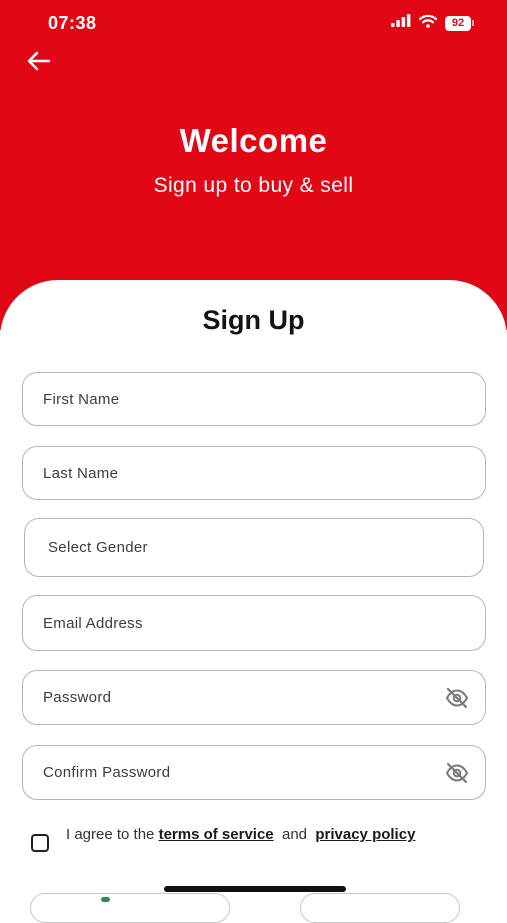  I want to click on first-name-field: First Name, so click(254, 399).